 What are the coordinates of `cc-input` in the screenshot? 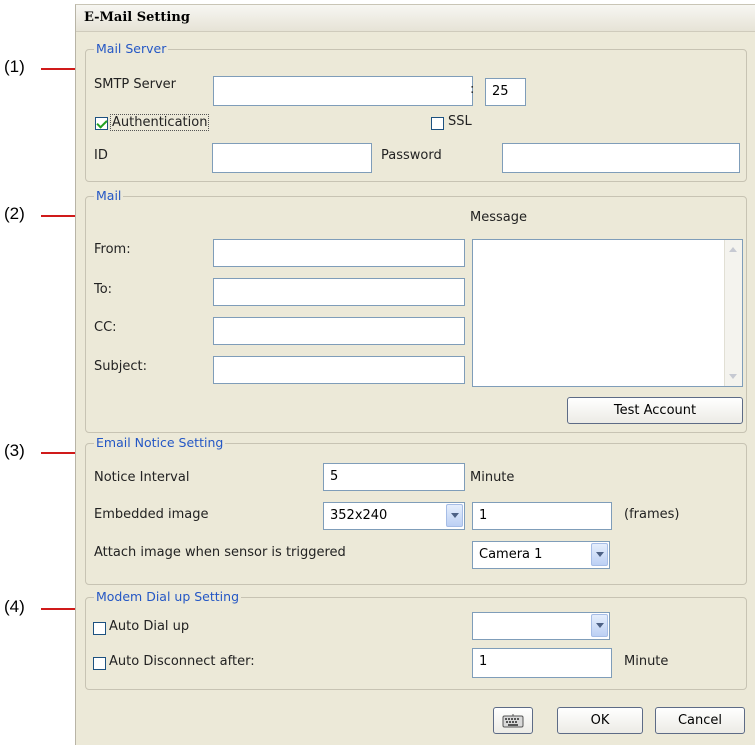 It's located at (339, 331).